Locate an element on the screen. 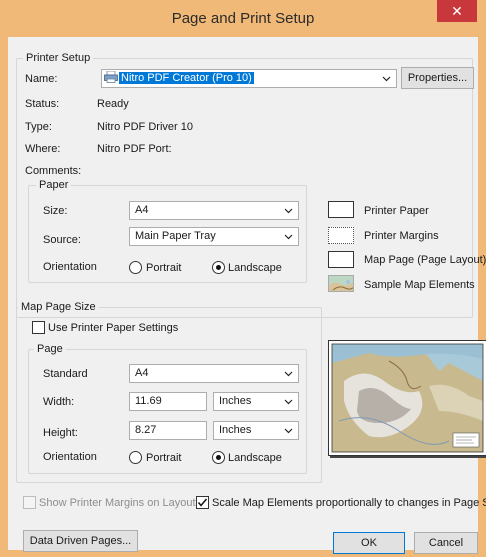 The image size is (486, 557). close-button: ✕ is located at coordinates (457, 11).